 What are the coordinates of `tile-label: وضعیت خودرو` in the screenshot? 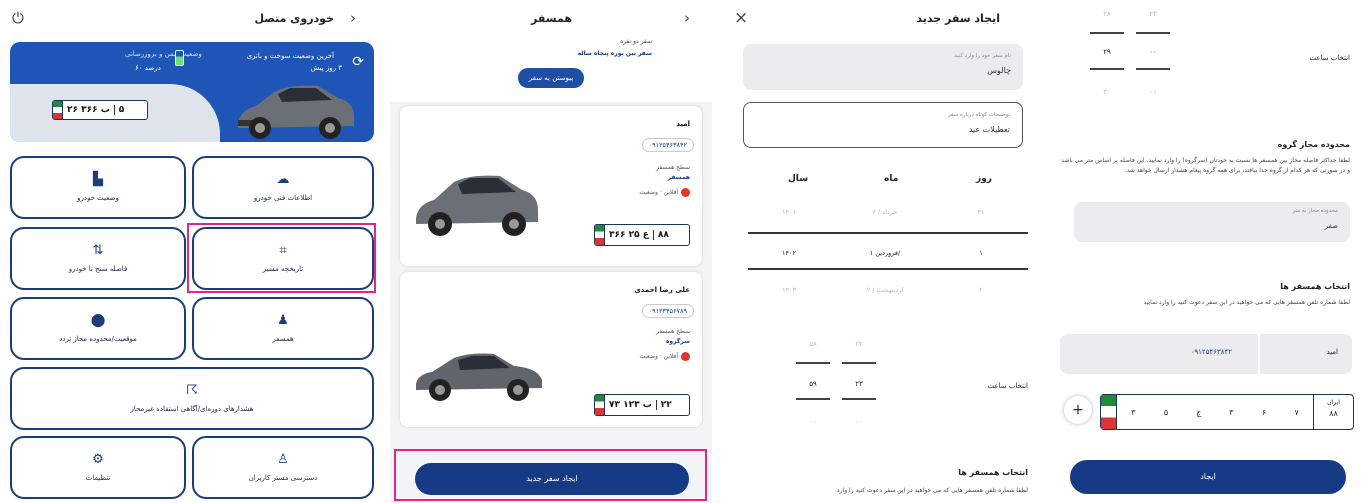 It's located at (98, 198).